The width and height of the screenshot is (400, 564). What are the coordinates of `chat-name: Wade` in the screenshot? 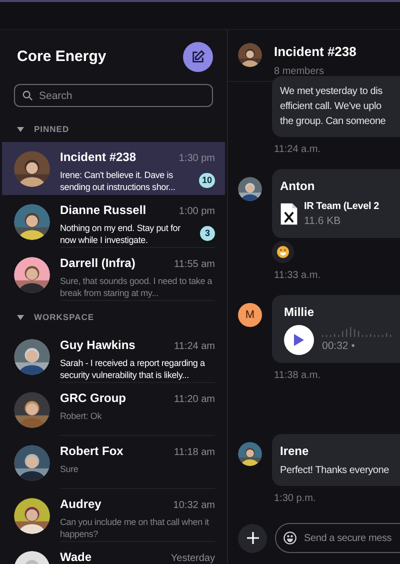 It's located at (76, 557).